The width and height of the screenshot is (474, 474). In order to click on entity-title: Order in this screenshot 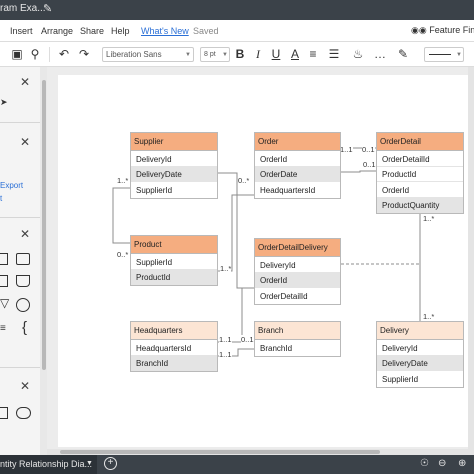, I will do `click(297, 142)`.